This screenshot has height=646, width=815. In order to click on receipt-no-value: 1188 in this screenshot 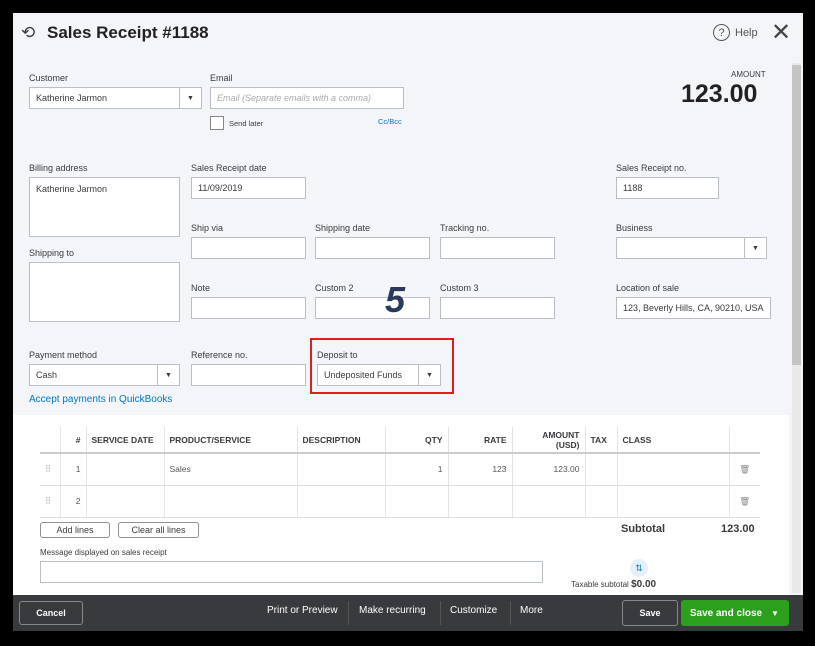, I will do `click(633, 188)`.